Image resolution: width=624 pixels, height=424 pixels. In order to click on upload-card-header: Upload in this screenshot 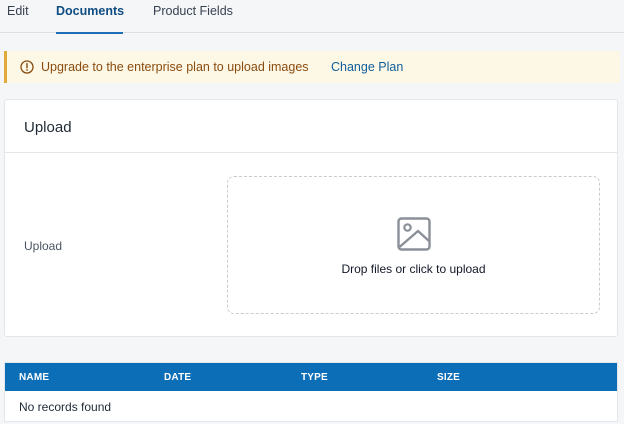, I will do `click(311, 126)`.